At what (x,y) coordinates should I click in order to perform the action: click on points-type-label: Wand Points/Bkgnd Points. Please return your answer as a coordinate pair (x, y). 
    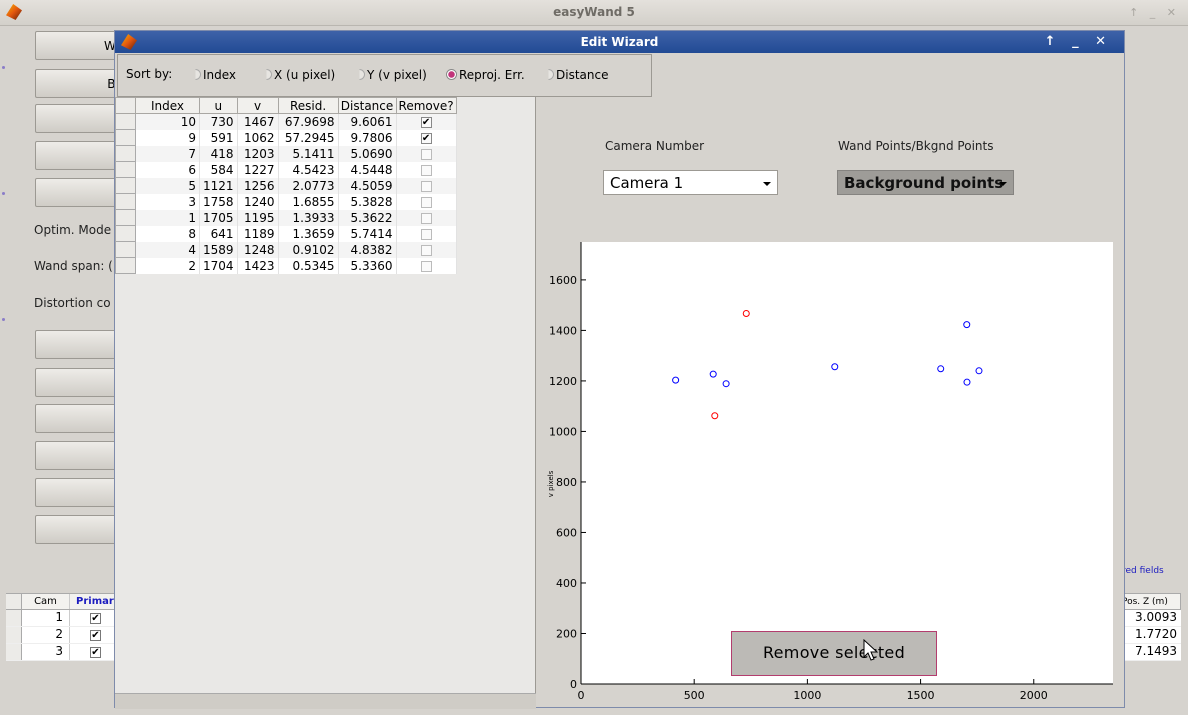
    Looking at the image, I should click on (916, 146).